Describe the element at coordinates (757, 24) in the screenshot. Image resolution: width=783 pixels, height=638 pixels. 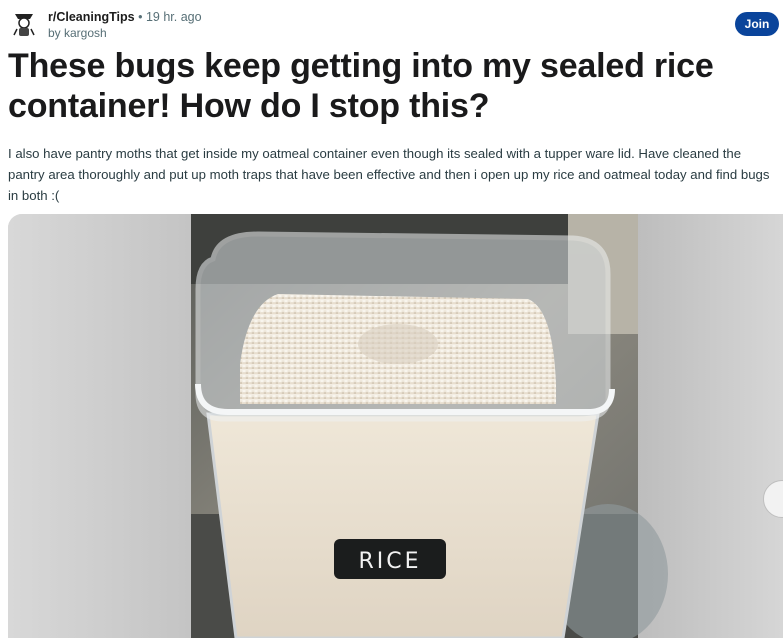
I see `join-button: Join` at that location.